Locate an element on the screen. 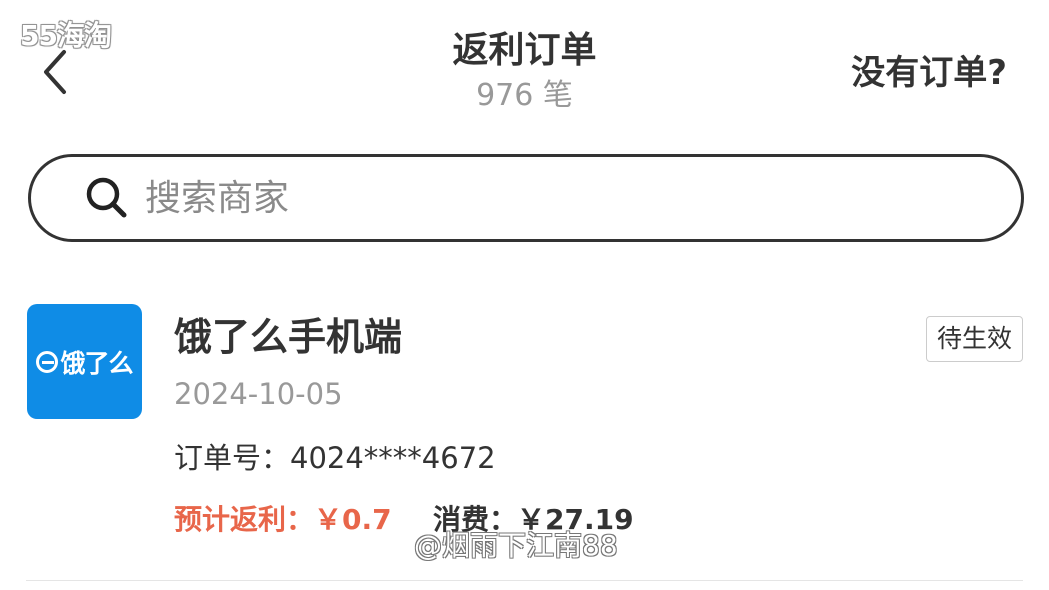 The image size is (1049, 590). logo-text: 饿了么 is located at coordinates (96, 363).